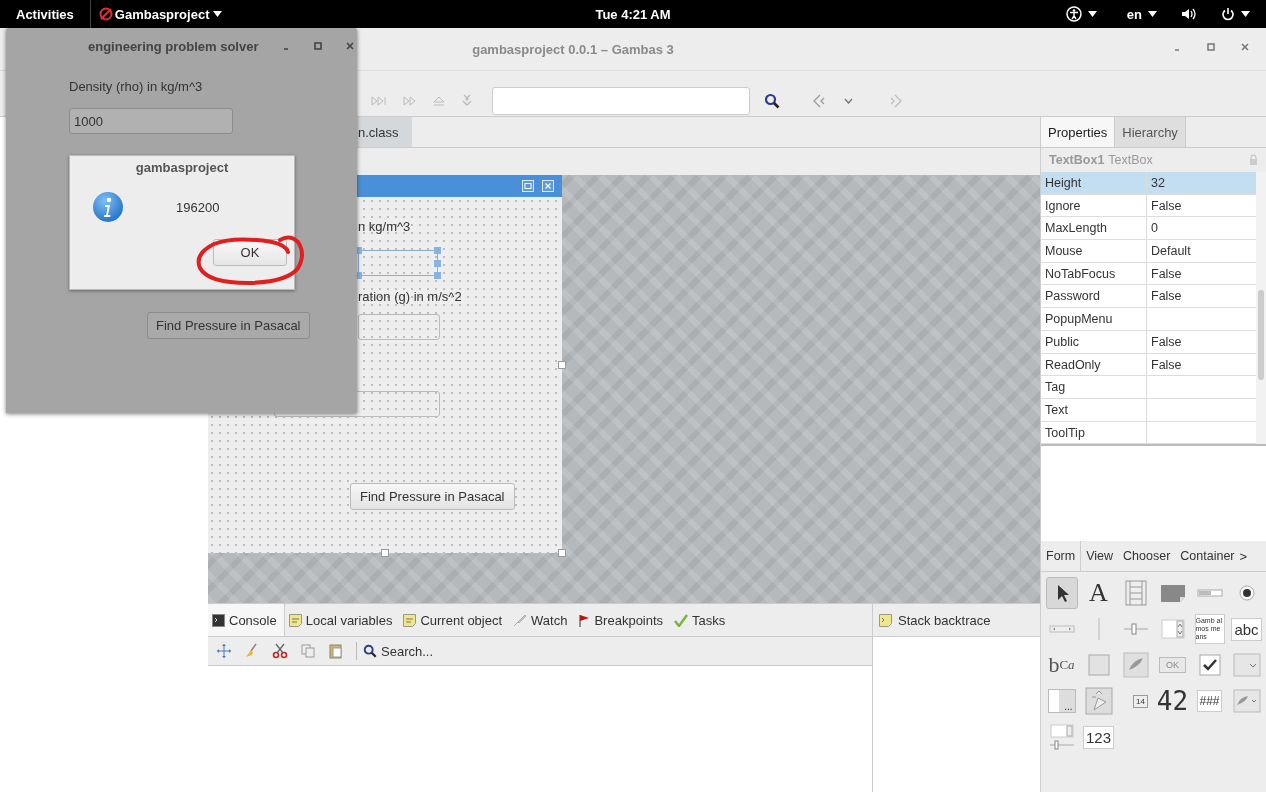 Image resolution: width=1266 pixels, height=792 pixels. Describe the element at coordinates (1140, 701) in the screenshot. I see `date-box-tool: 14` at that location.